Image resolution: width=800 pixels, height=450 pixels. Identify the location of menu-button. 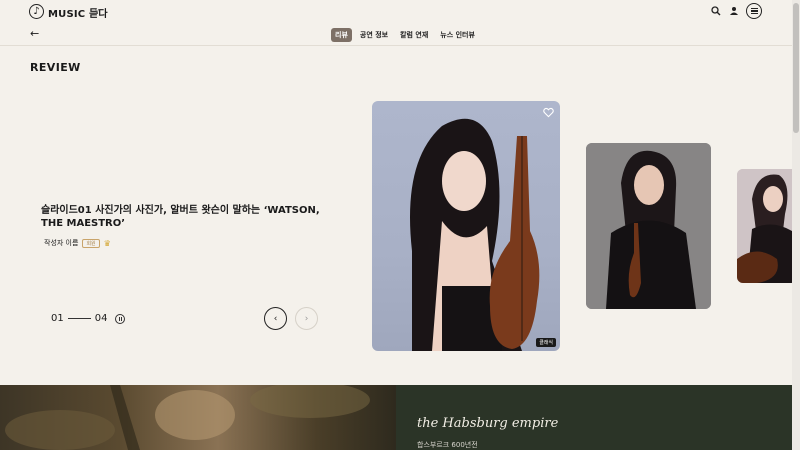
(754, 11).